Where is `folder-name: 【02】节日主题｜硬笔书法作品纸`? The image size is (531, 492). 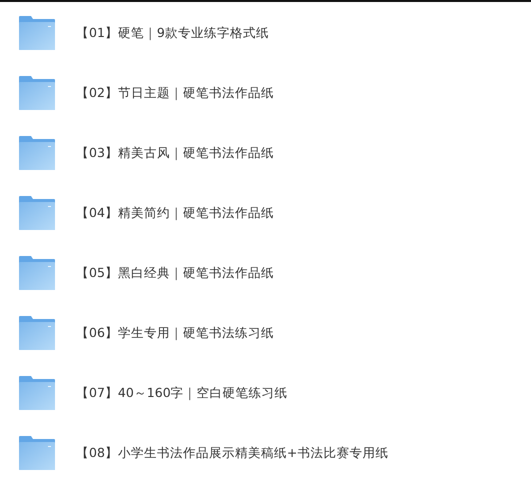 folder-name: 【02】节日主题｜硬笔书法作品纸 is located at coordinates (175, 93).